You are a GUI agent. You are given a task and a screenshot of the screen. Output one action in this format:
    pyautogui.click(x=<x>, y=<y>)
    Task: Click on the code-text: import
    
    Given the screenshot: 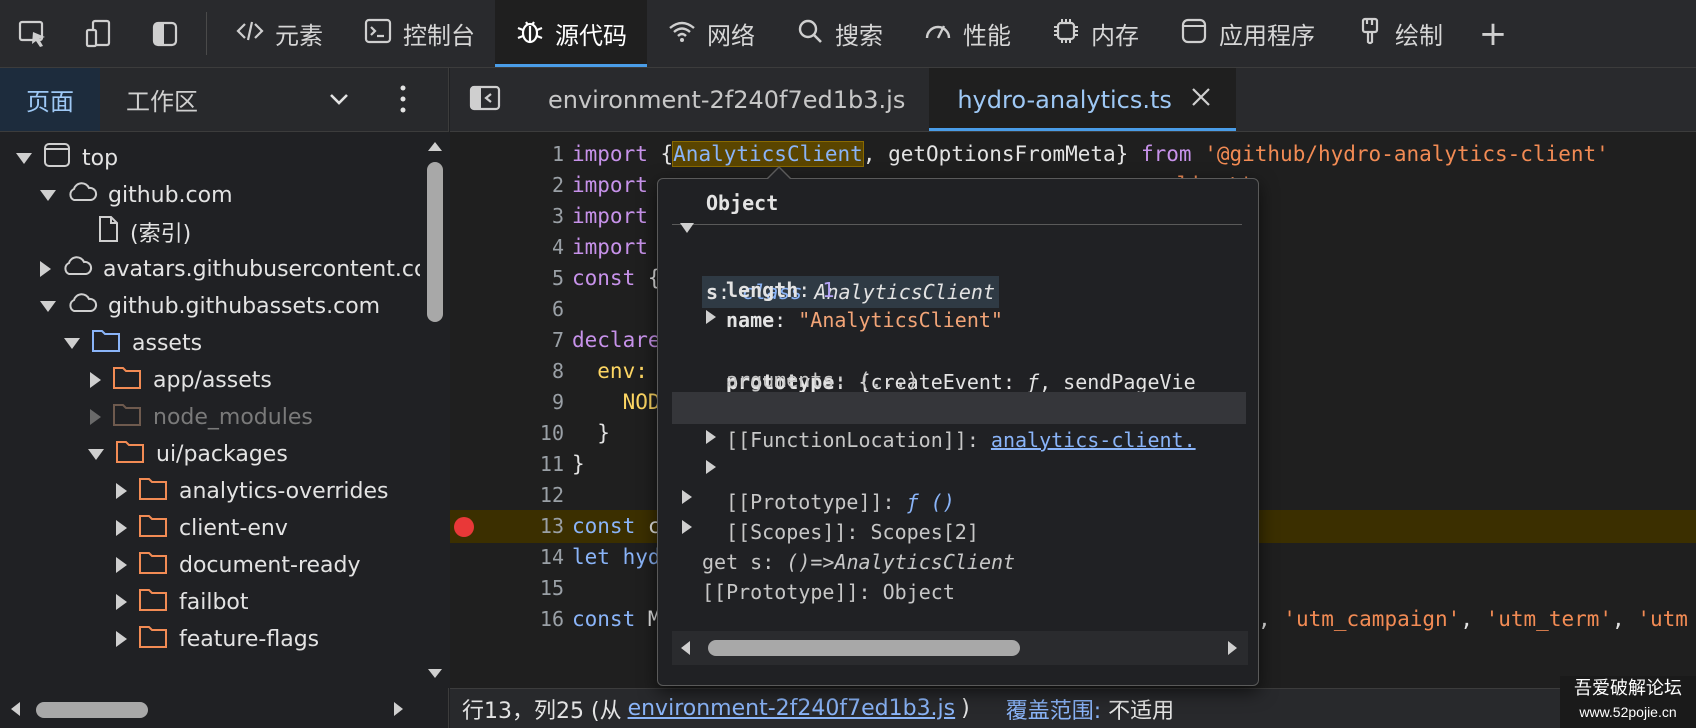 What is the action you would take?
    pyautogui.click(x=610, y=247)
    